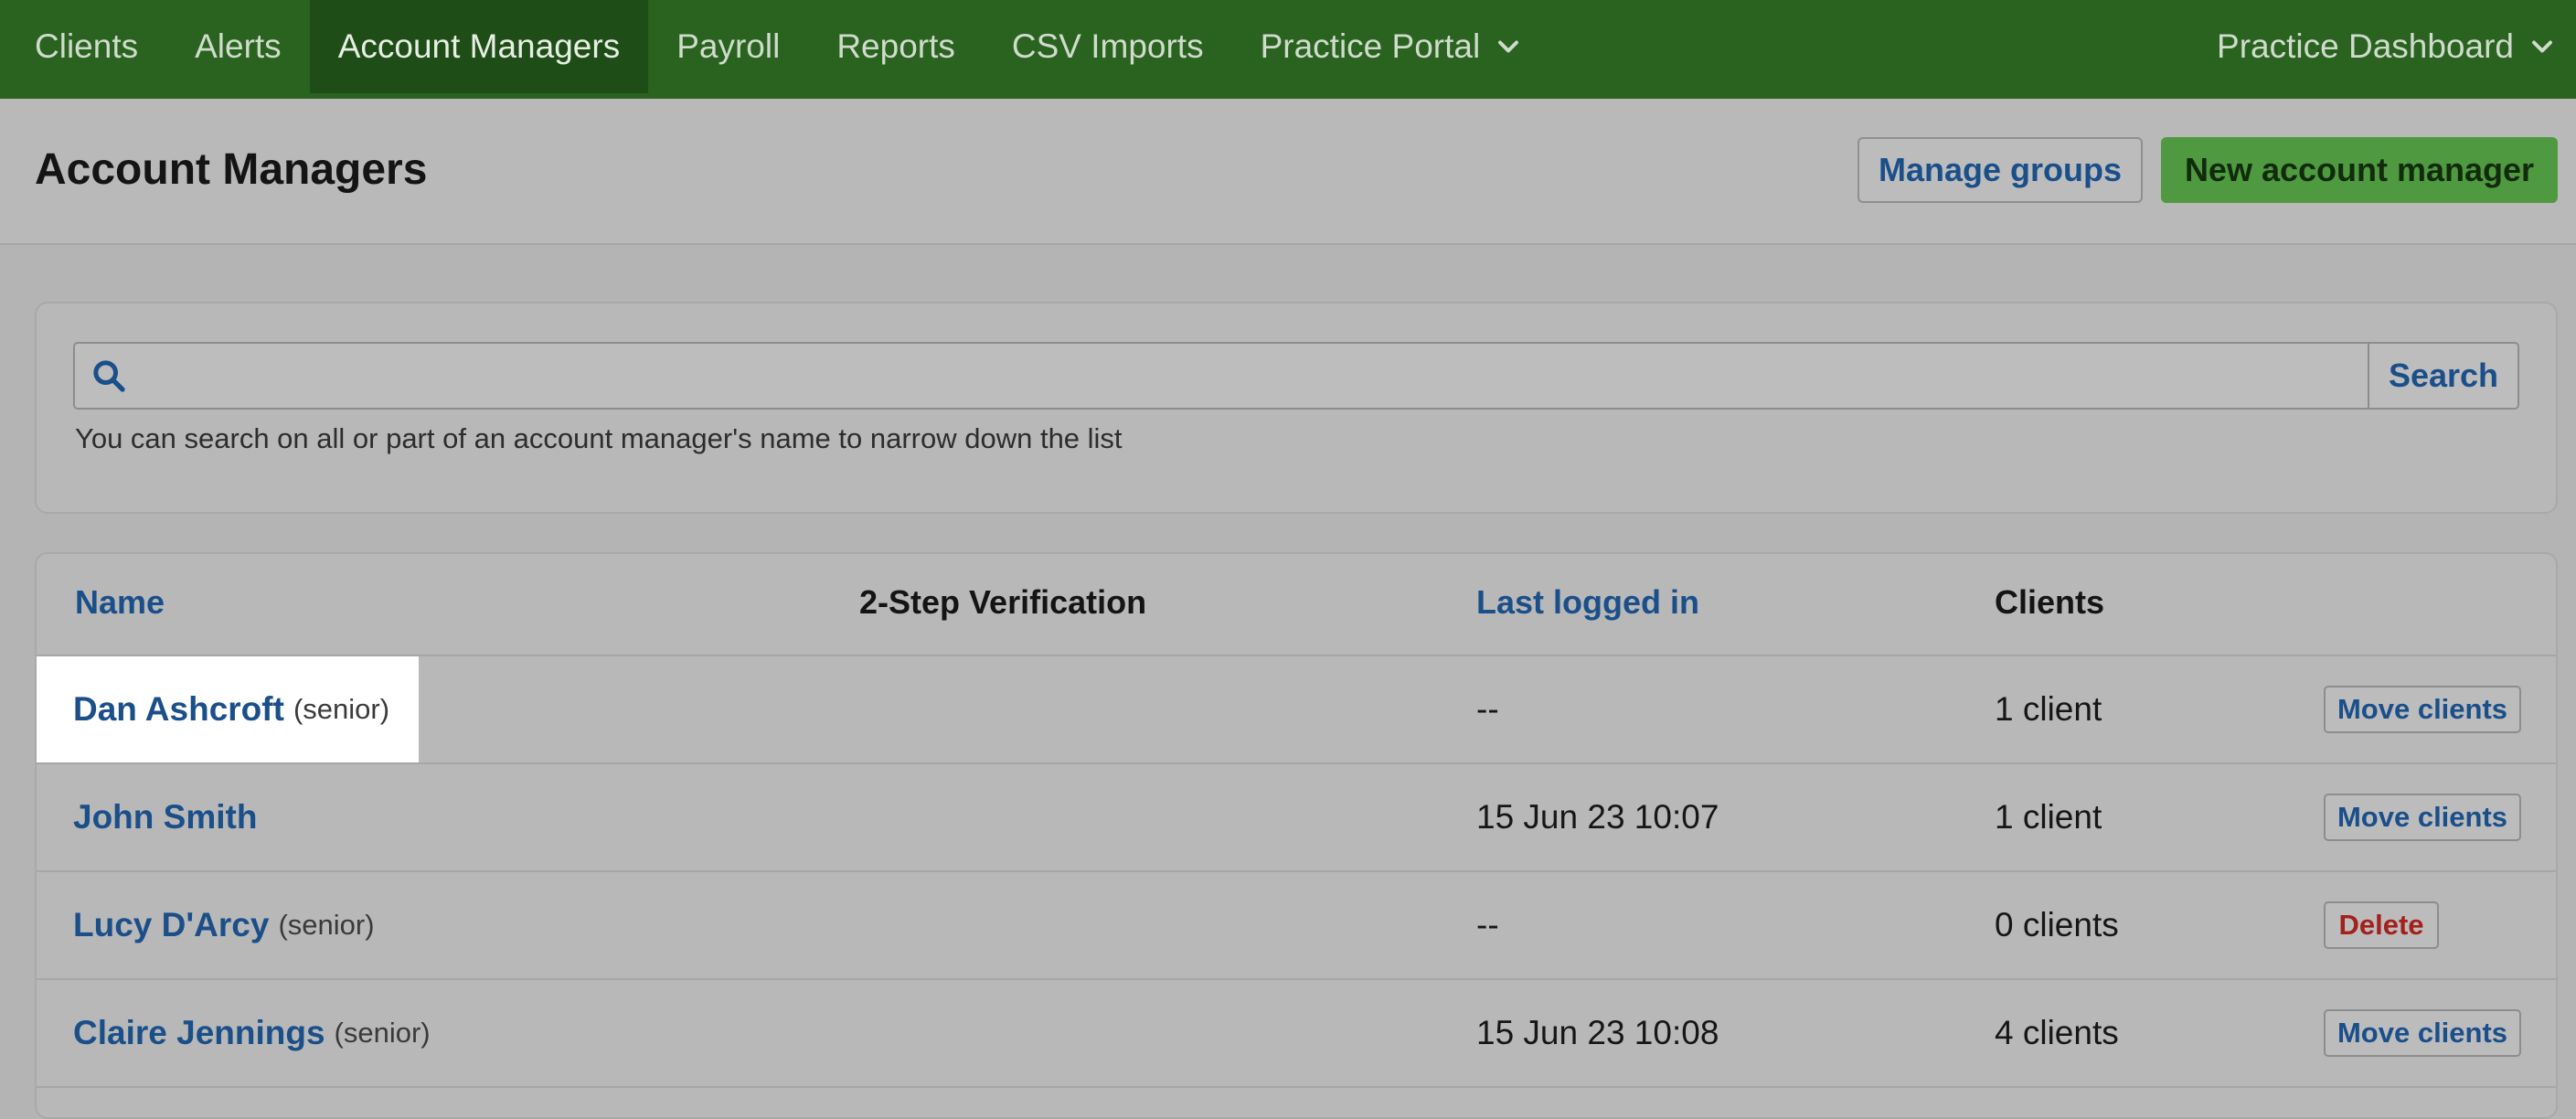  Describe the element at coordinates (2057, 924) in the screenshot. I see `clients-count-cell: 0 clients` at that location.